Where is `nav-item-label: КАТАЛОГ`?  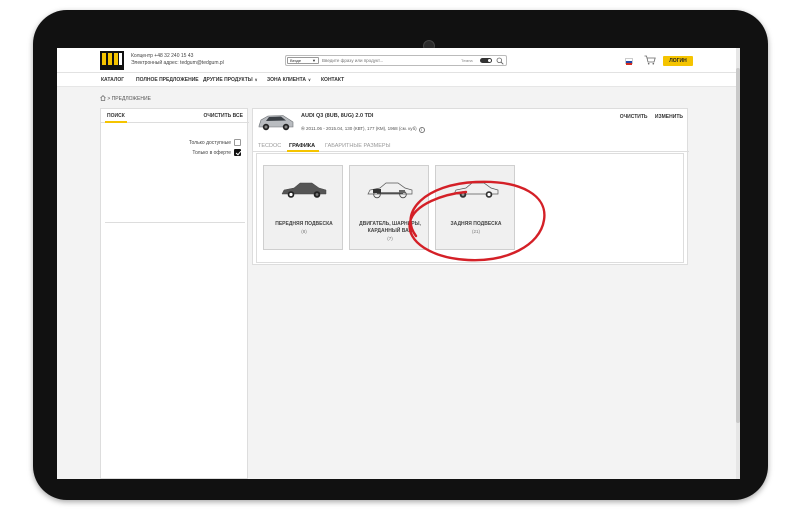 nav-item-label: КАТАЛОГ is located at coordinates (113, 80).